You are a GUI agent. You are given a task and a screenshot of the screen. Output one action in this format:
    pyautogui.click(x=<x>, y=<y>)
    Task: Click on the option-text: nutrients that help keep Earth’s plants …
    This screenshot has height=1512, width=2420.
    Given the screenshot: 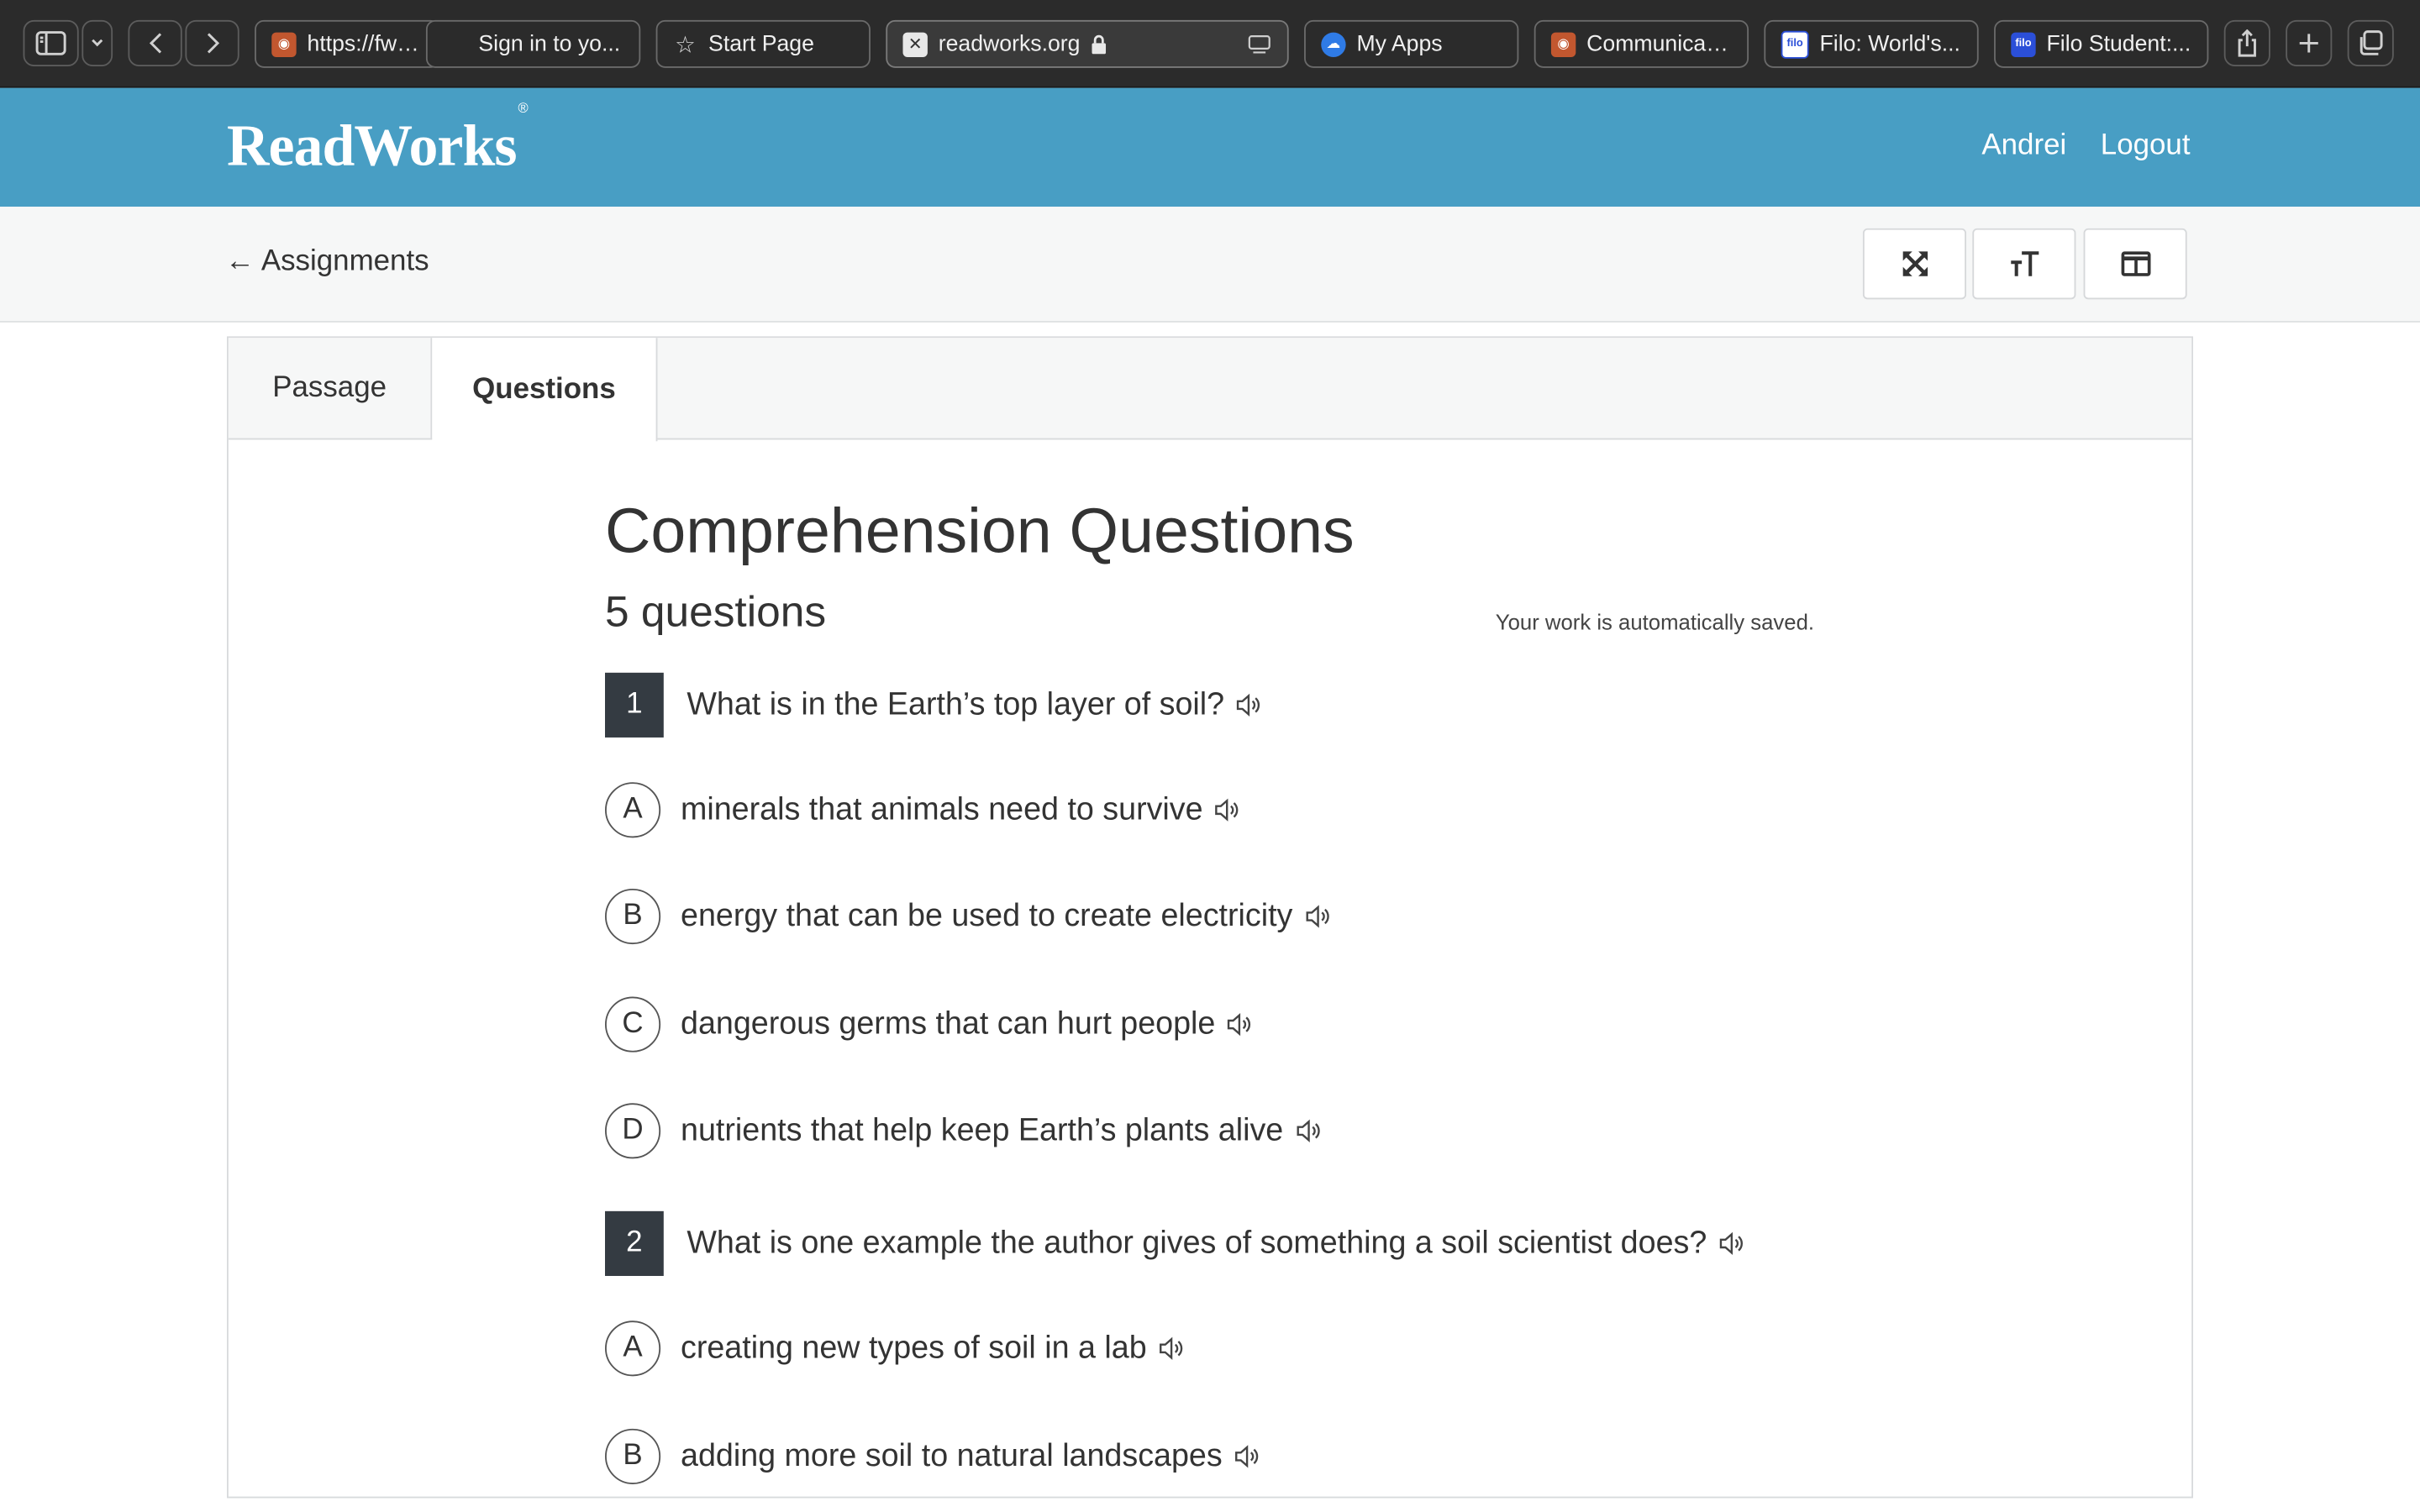 What is the action you would take?
    pyautogui.click(x=982, y=1130)
    